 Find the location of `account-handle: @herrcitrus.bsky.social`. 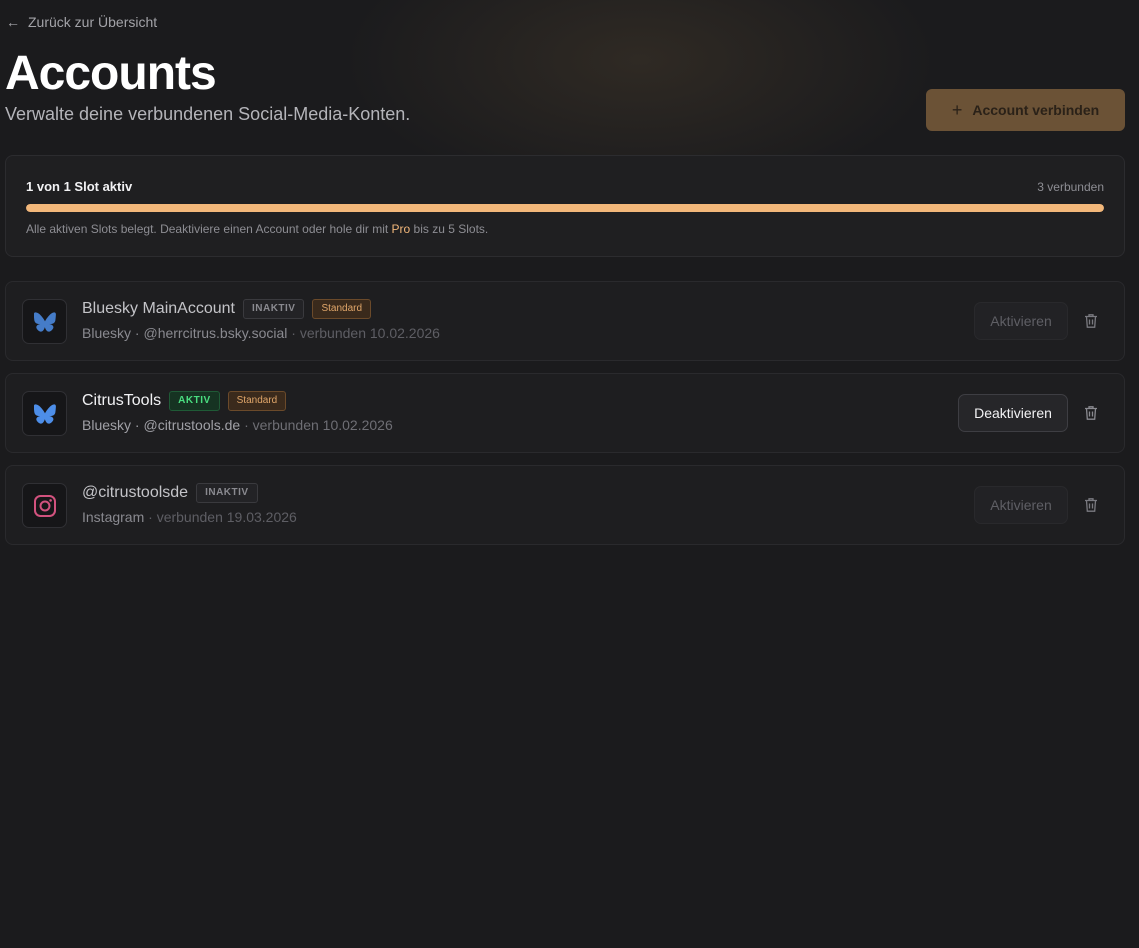

account-handle: @herrcitrus.bsky.social is located at coordinates (215, 333).